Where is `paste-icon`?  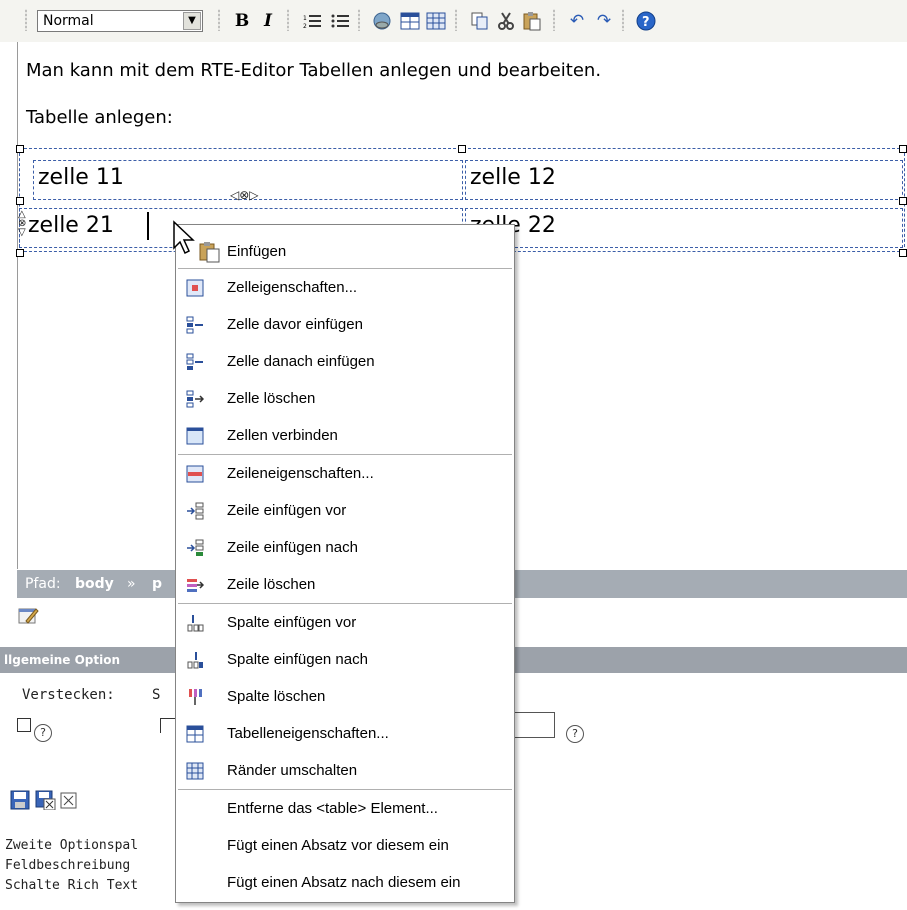
paste-icon is located at coordinates (532, 21).